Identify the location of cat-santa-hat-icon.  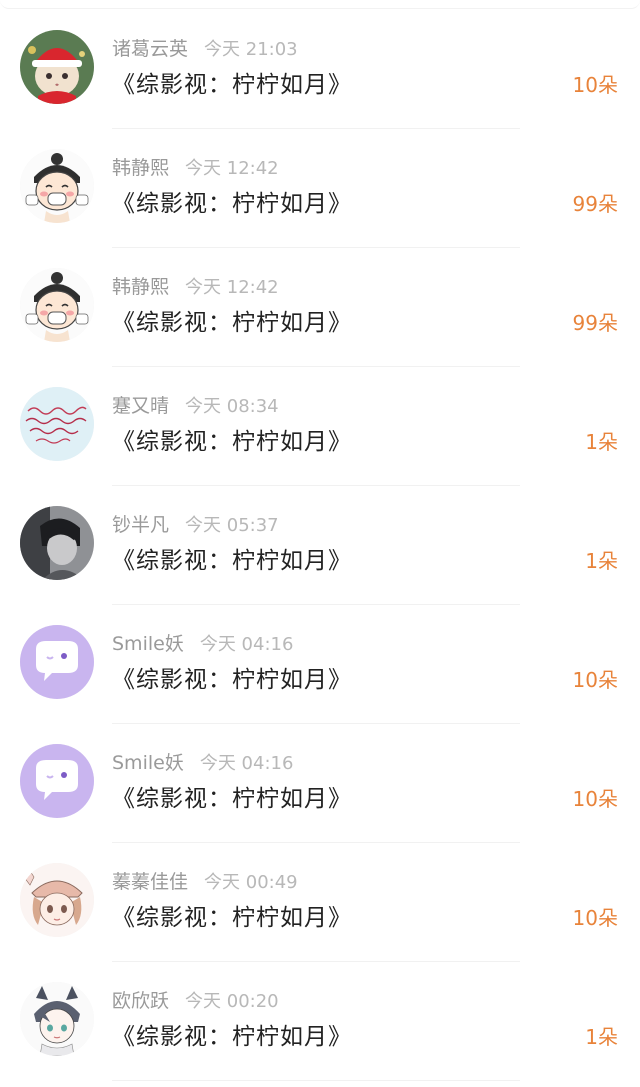
(57, 67).